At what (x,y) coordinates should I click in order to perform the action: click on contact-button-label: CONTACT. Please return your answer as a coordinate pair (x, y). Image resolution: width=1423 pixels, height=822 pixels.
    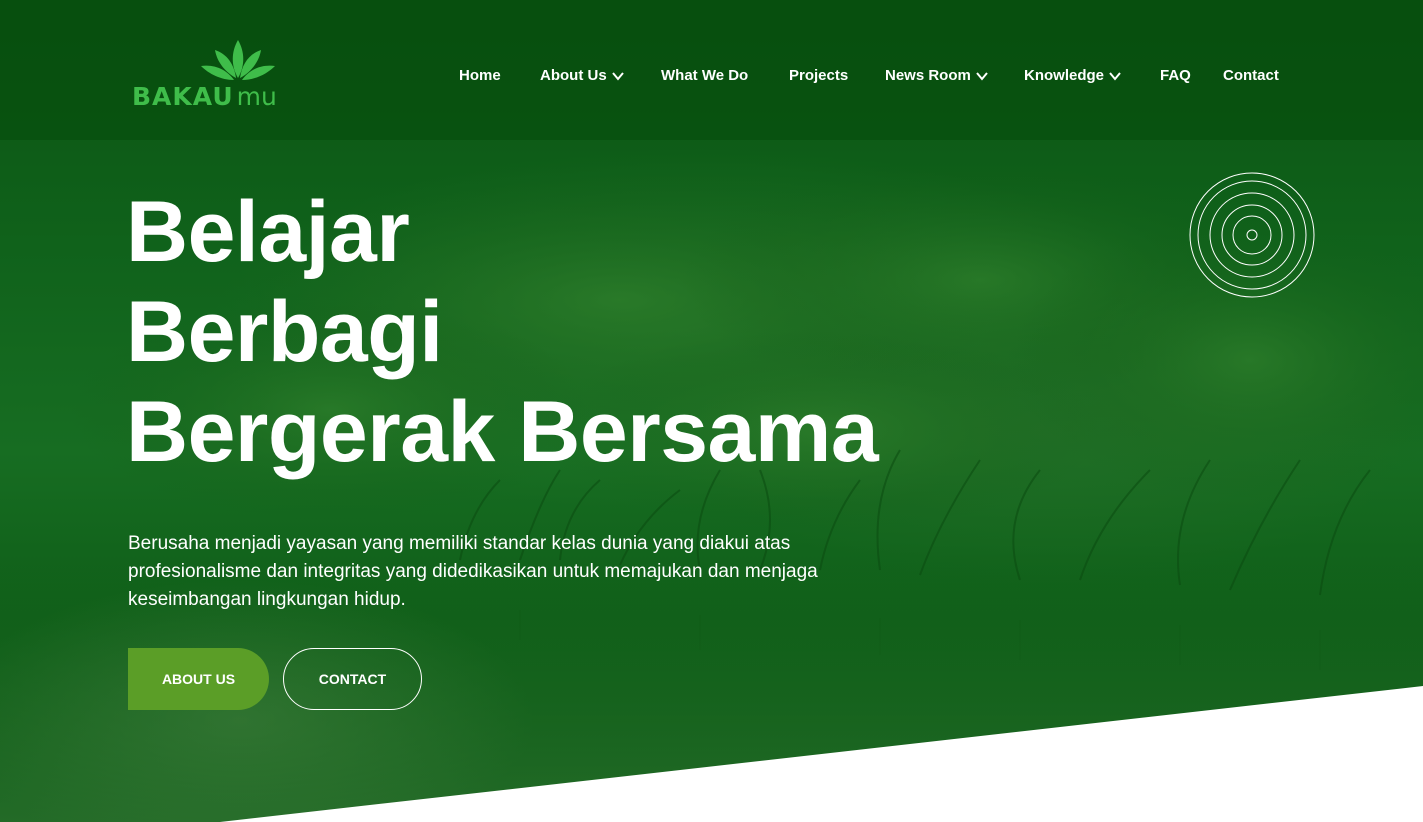
    Looking at the image, I should click on (352, 679).